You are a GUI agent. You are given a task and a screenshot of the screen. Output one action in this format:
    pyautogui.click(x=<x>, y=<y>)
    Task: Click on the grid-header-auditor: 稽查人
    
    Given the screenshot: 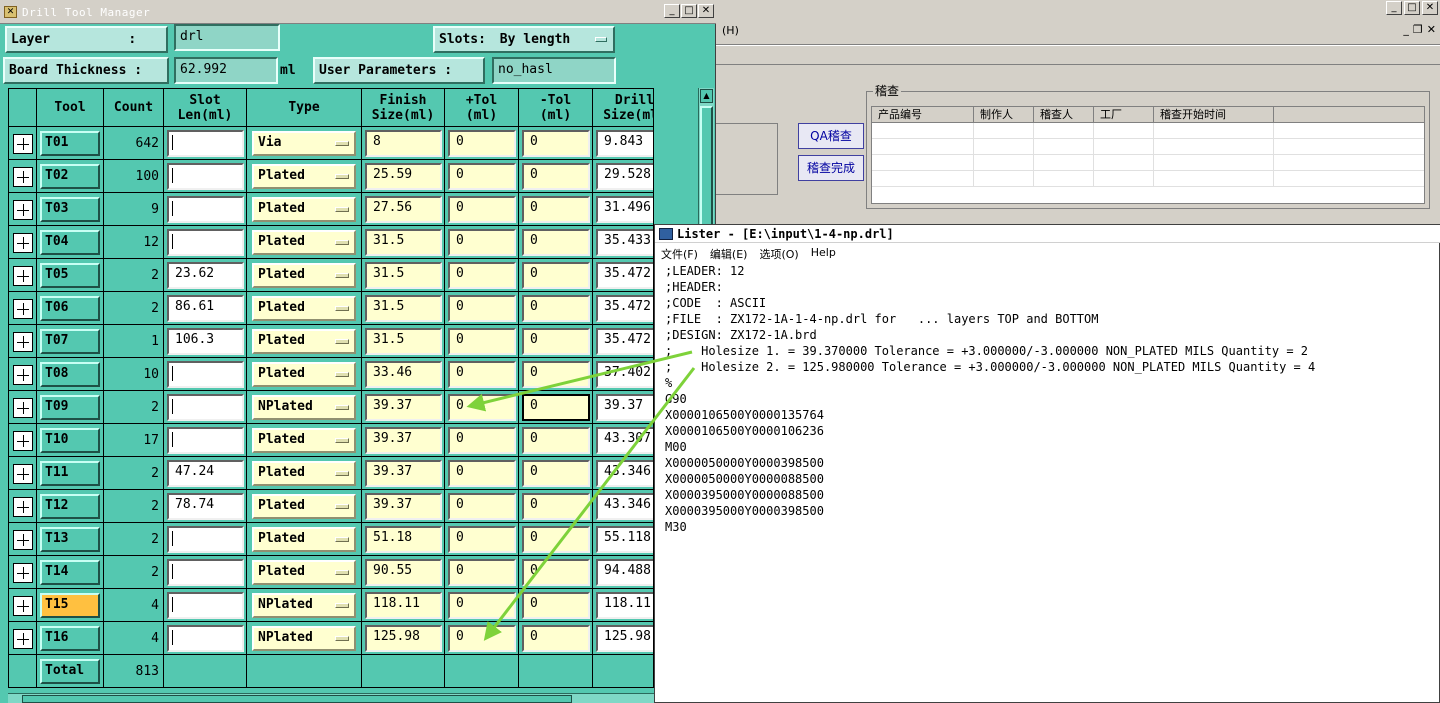 What is the action you would take?
    pyautogui.click(x=1064, y=114)
    